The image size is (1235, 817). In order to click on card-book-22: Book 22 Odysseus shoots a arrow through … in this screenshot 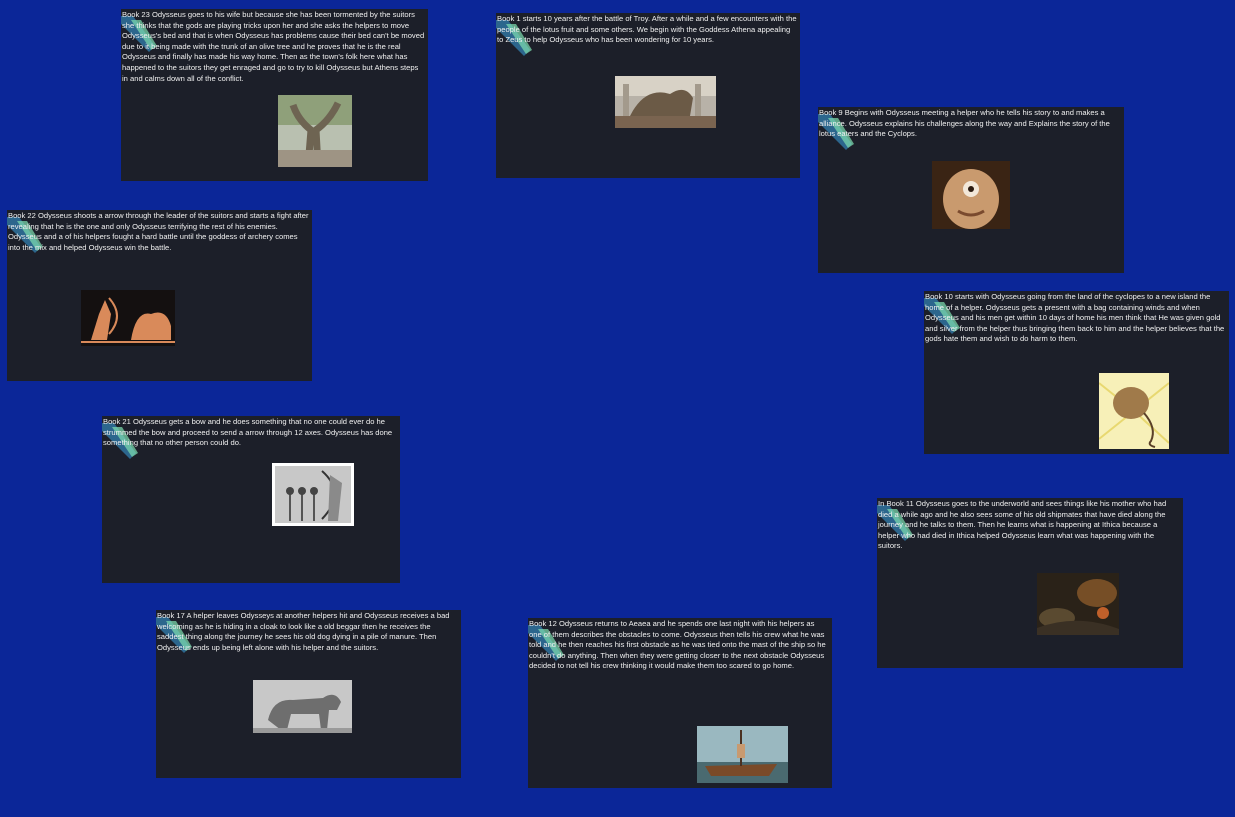, I will do `click(159, 295)`.